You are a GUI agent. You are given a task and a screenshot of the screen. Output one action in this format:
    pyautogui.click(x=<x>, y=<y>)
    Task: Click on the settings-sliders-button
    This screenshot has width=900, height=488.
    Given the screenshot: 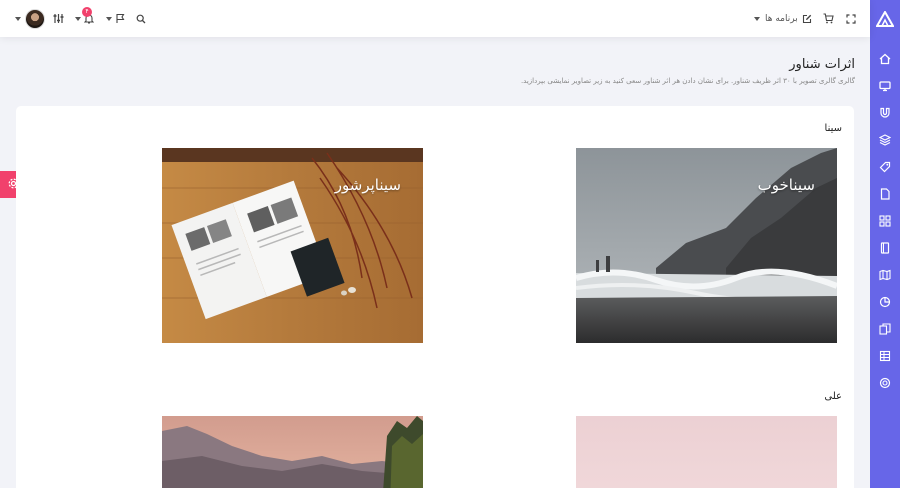 What is the action you would take?
    pyautogui.click(x=58, y=18)
    